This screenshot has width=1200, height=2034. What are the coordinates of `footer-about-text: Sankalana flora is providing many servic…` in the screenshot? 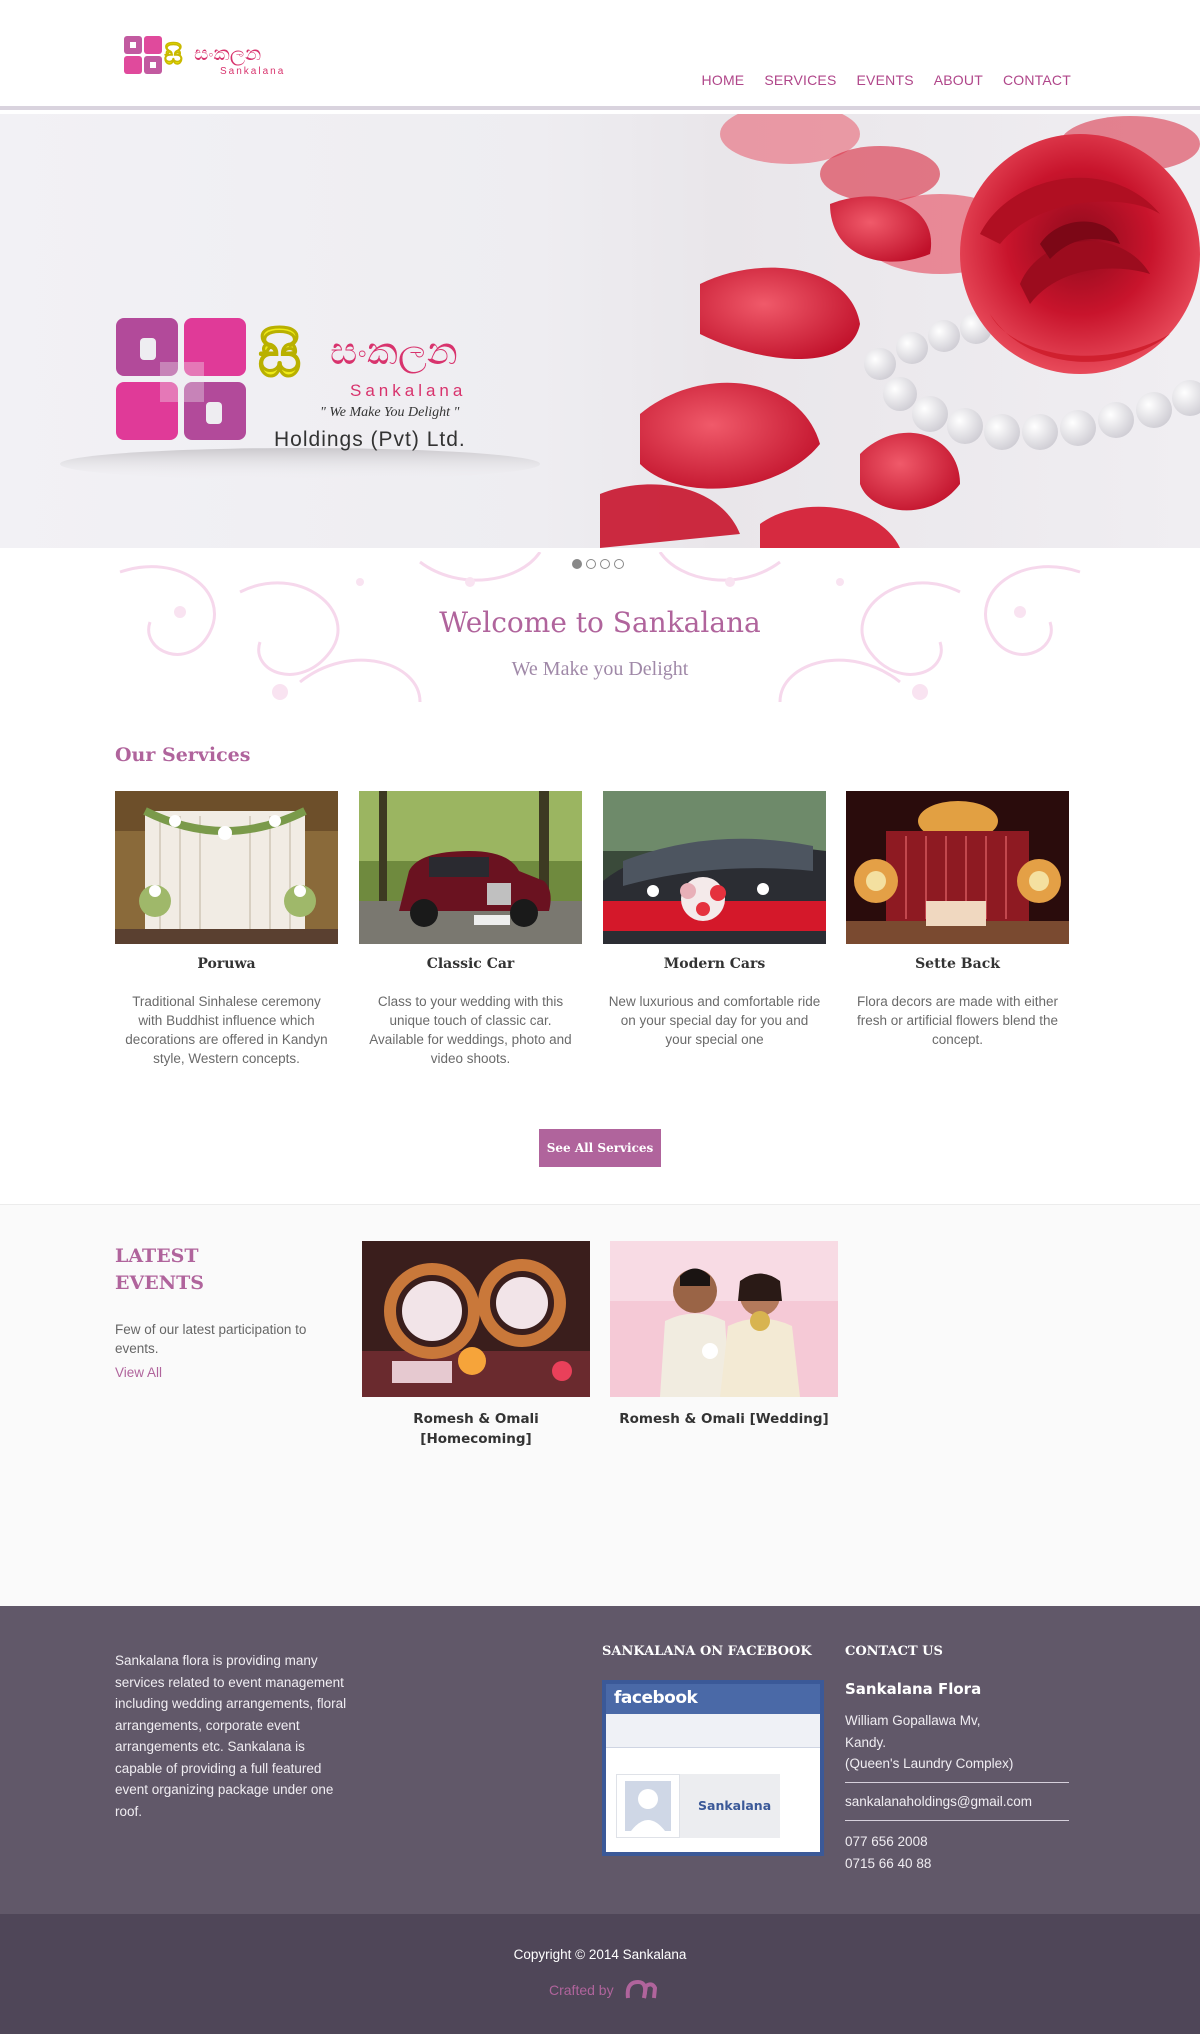 It's located at (231, 1736).